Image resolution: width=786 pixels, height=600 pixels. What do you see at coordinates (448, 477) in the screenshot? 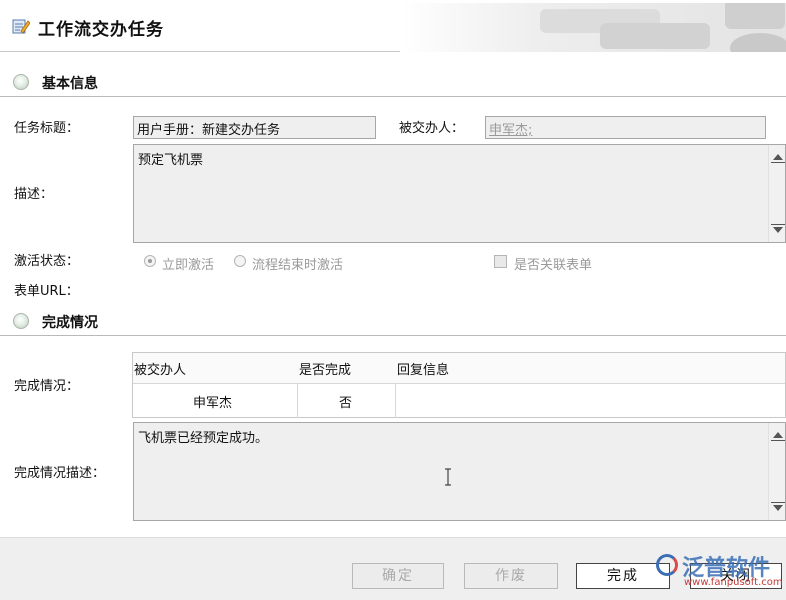
I see `text-cursor-icon` at bounding box center [448, 477].